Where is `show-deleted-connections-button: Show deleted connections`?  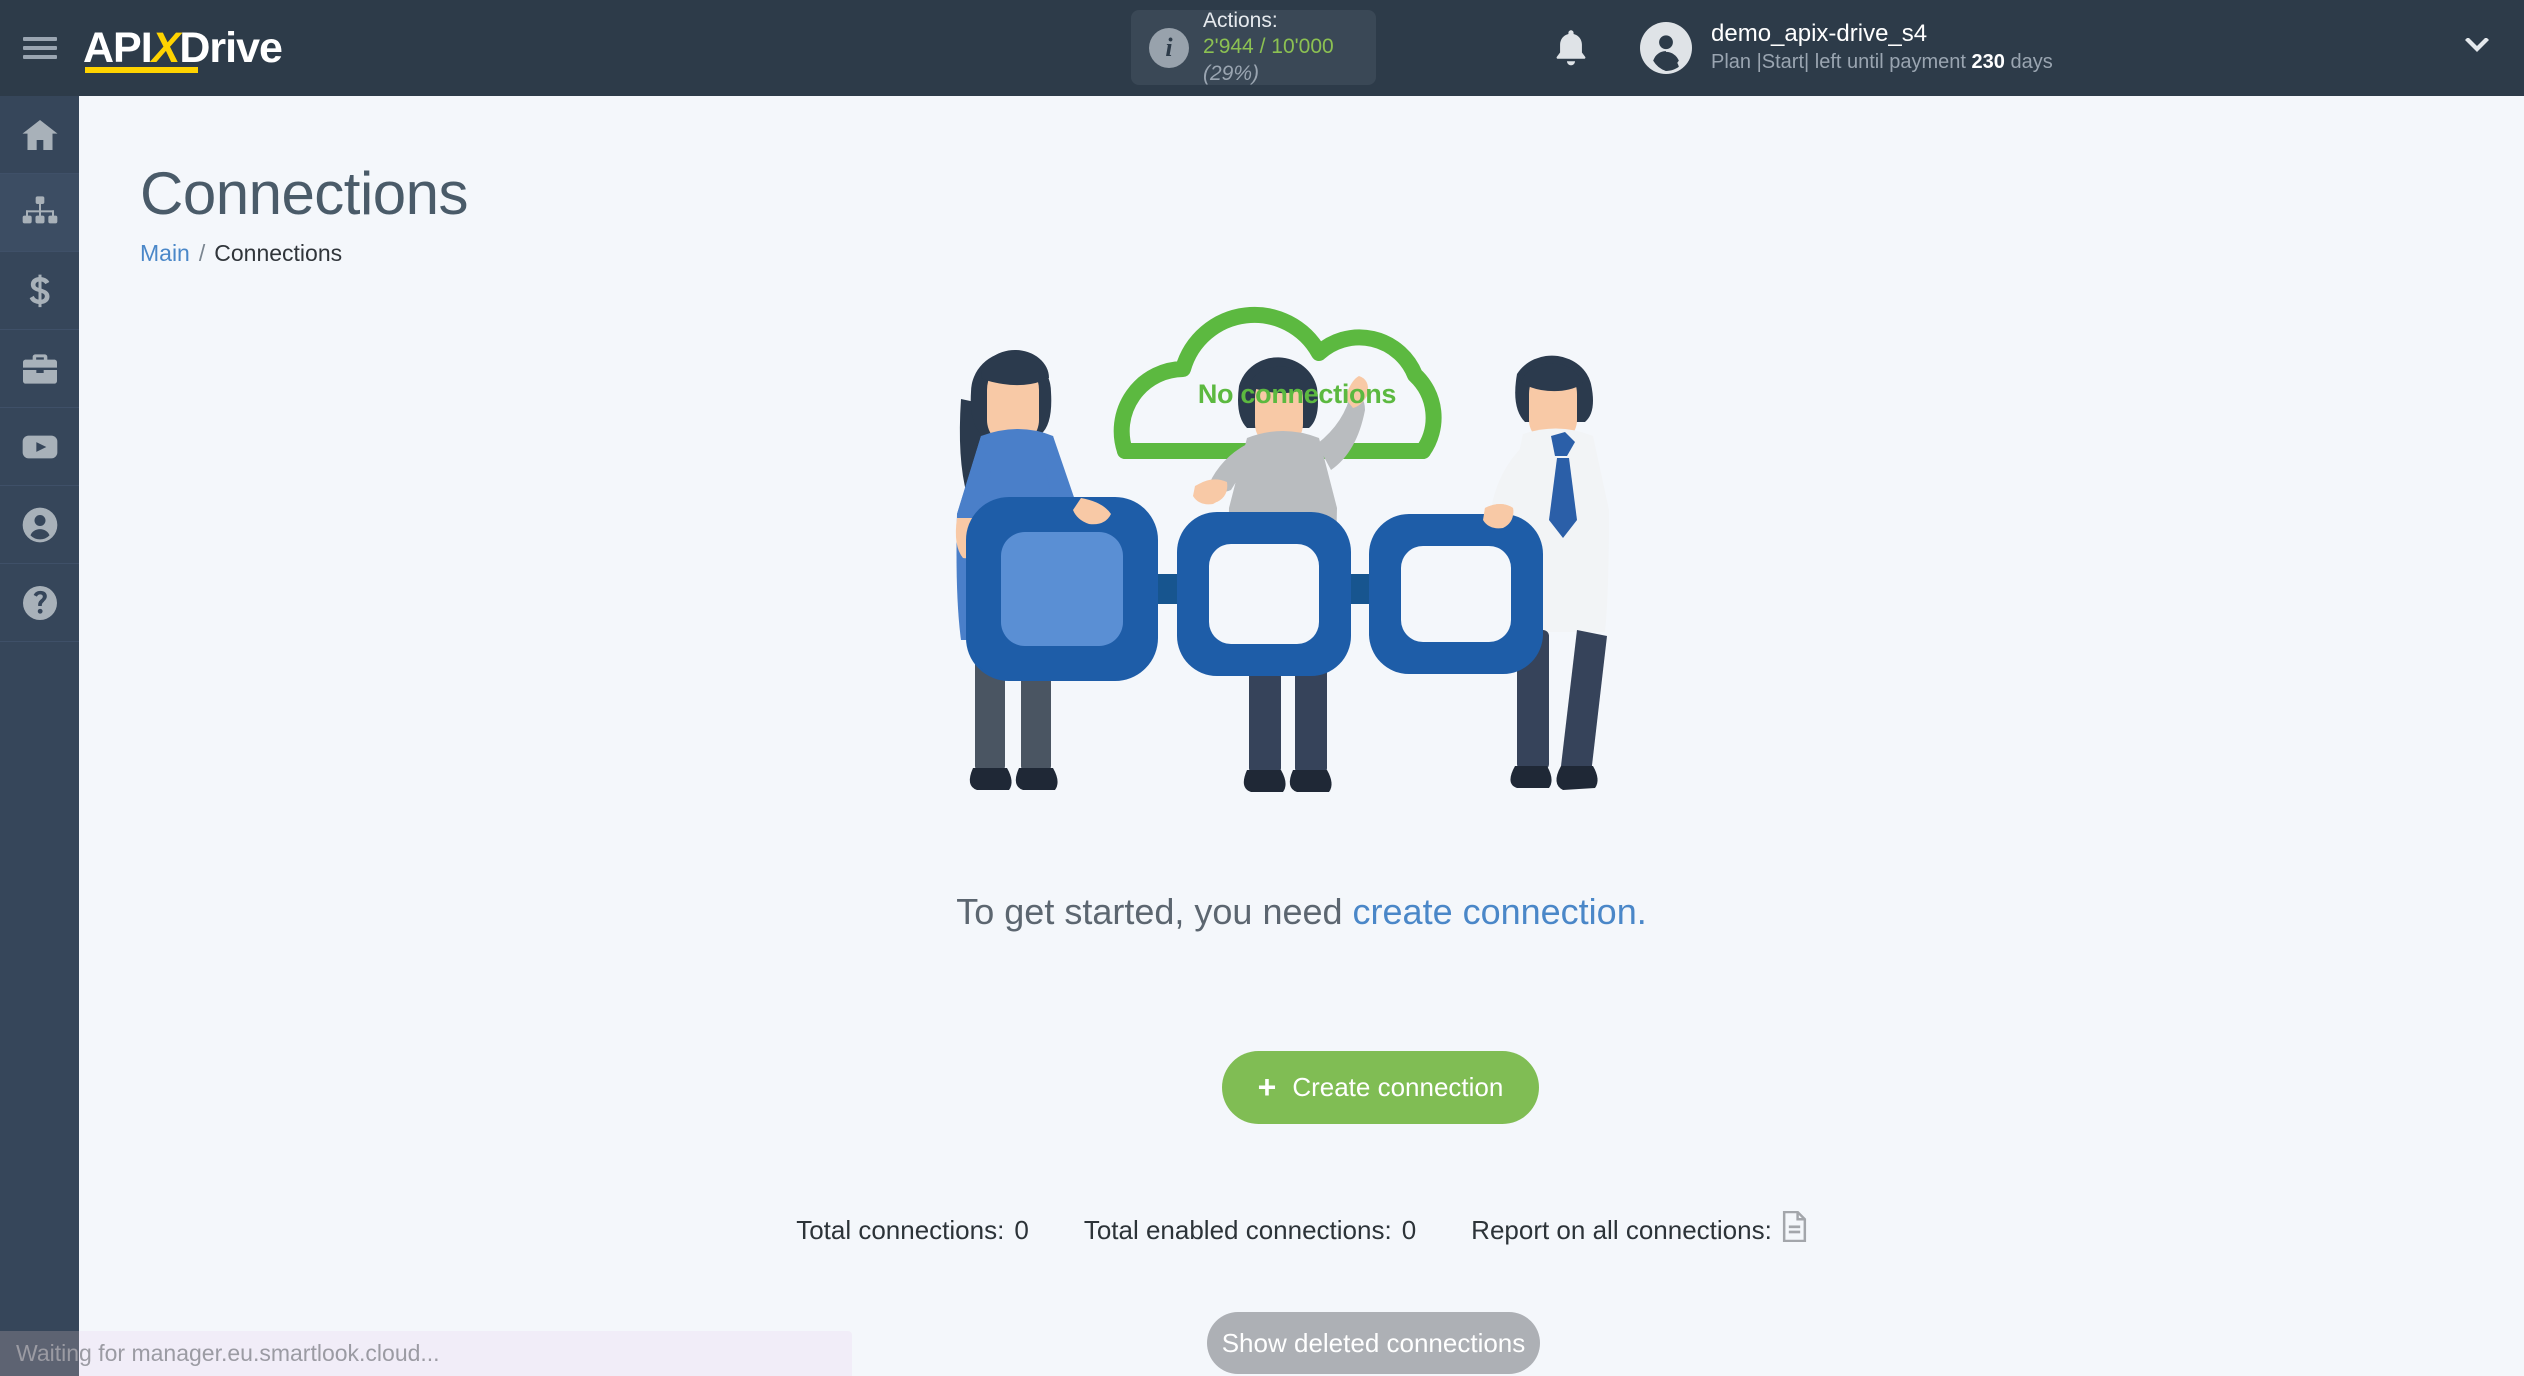 show-deleted-connections-button: Show deleted connections is located at coordinates (1373, 1343).